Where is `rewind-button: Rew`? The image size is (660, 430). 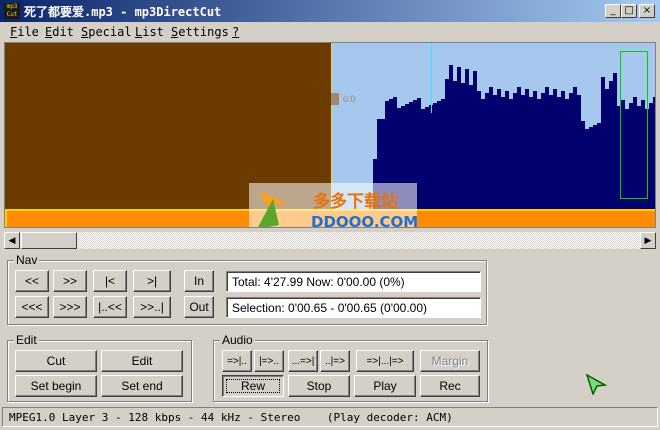
rewind-button: Rew is located at coordinates (253, 386).